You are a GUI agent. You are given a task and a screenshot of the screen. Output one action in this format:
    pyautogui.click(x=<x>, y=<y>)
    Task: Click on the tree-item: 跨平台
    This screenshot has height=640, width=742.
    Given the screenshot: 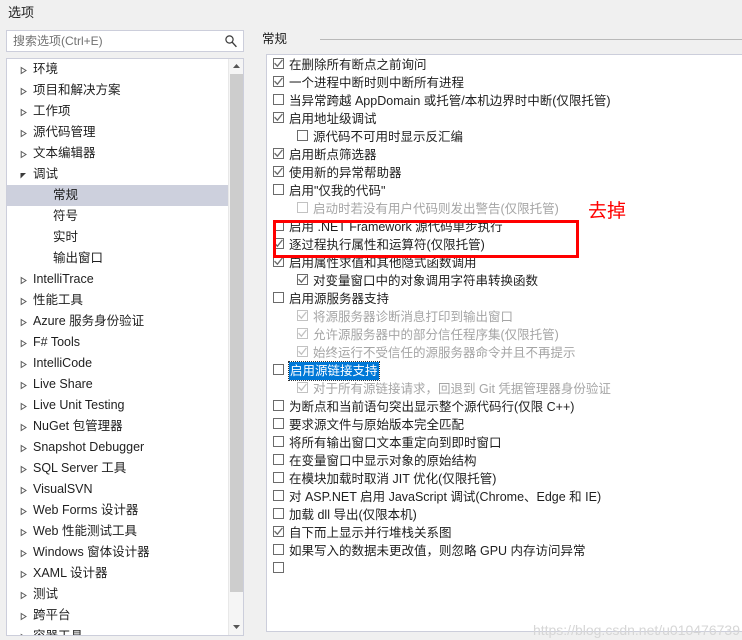 What is the action you would take?
    pyautogui.click(x=117, y=615)
    